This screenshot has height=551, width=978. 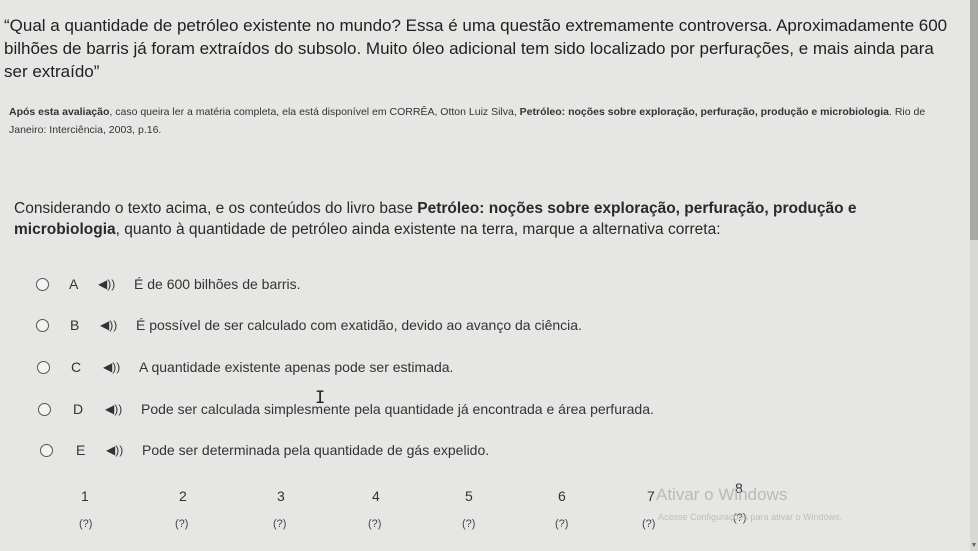 What do you see at coordinates (75, 325) in the screenshot?
I see `alternative-b-letter: B` at bounding box center [75, 325].